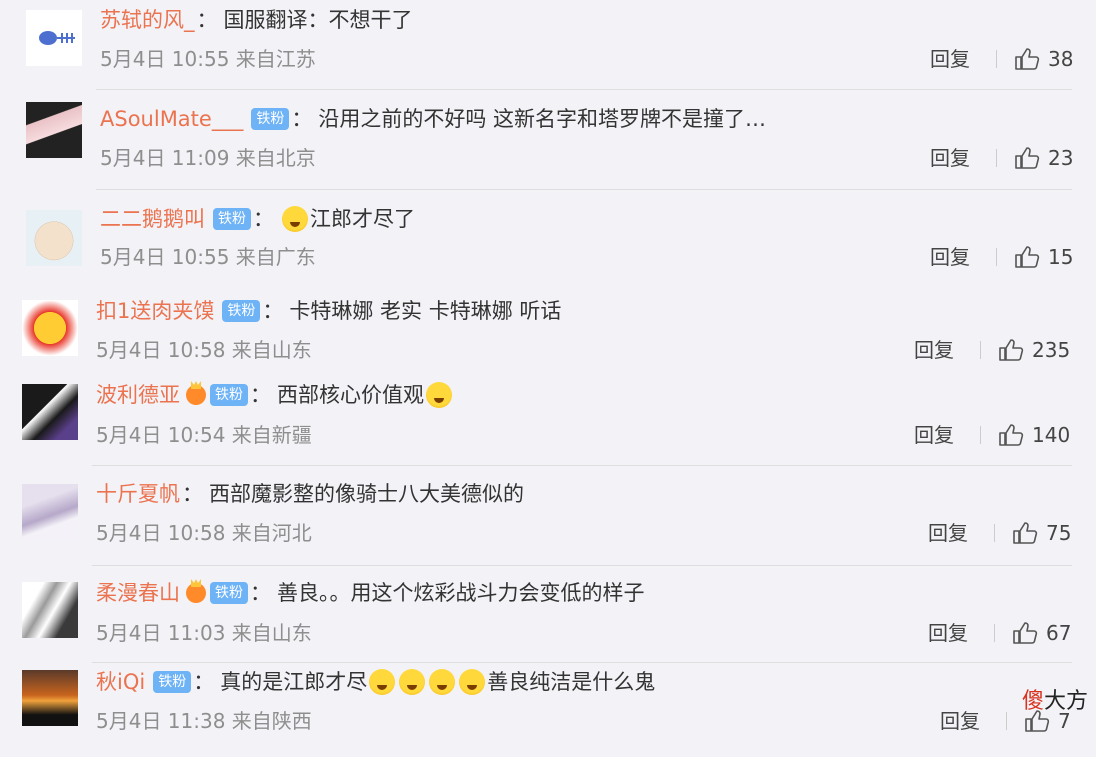 Image resolution: width=1096 pixels, height=757 pixels. I want to click on comment-text: 西部魔影整的像骑士八大美德似的, so click(366, 494).